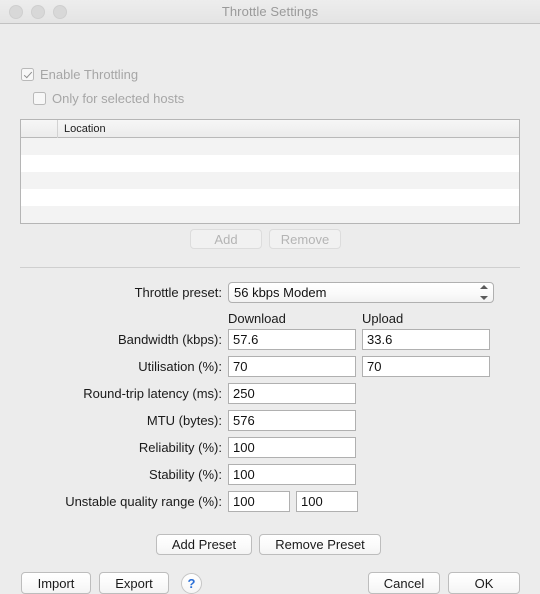 This screenshot has height=594, width=540. I want to click on enable-throttling-label: Enable Throttling, so click(89, 74).